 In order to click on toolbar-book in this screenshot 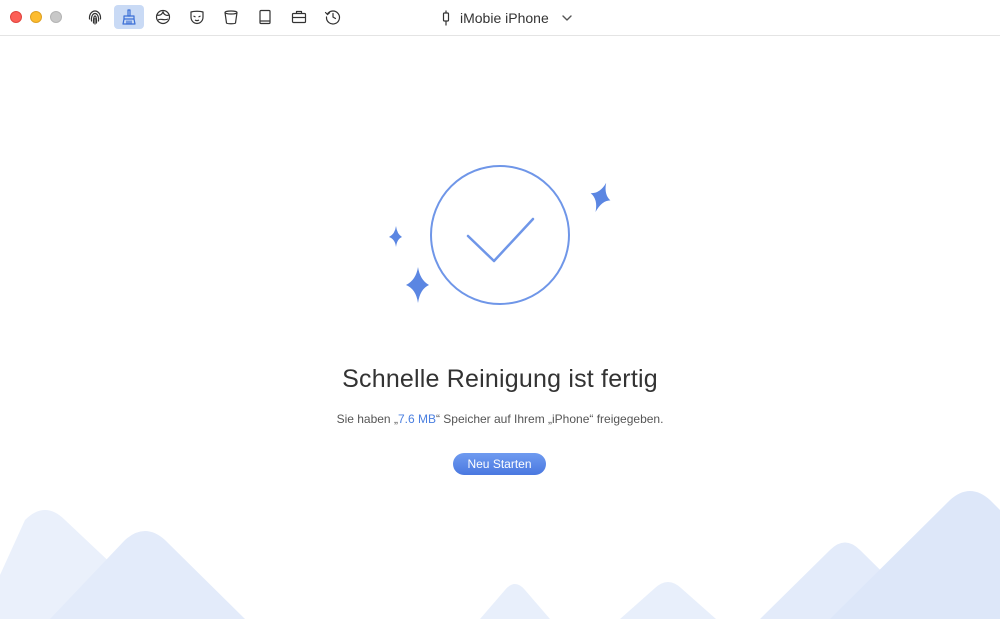, I will do `click(265, 17)`.